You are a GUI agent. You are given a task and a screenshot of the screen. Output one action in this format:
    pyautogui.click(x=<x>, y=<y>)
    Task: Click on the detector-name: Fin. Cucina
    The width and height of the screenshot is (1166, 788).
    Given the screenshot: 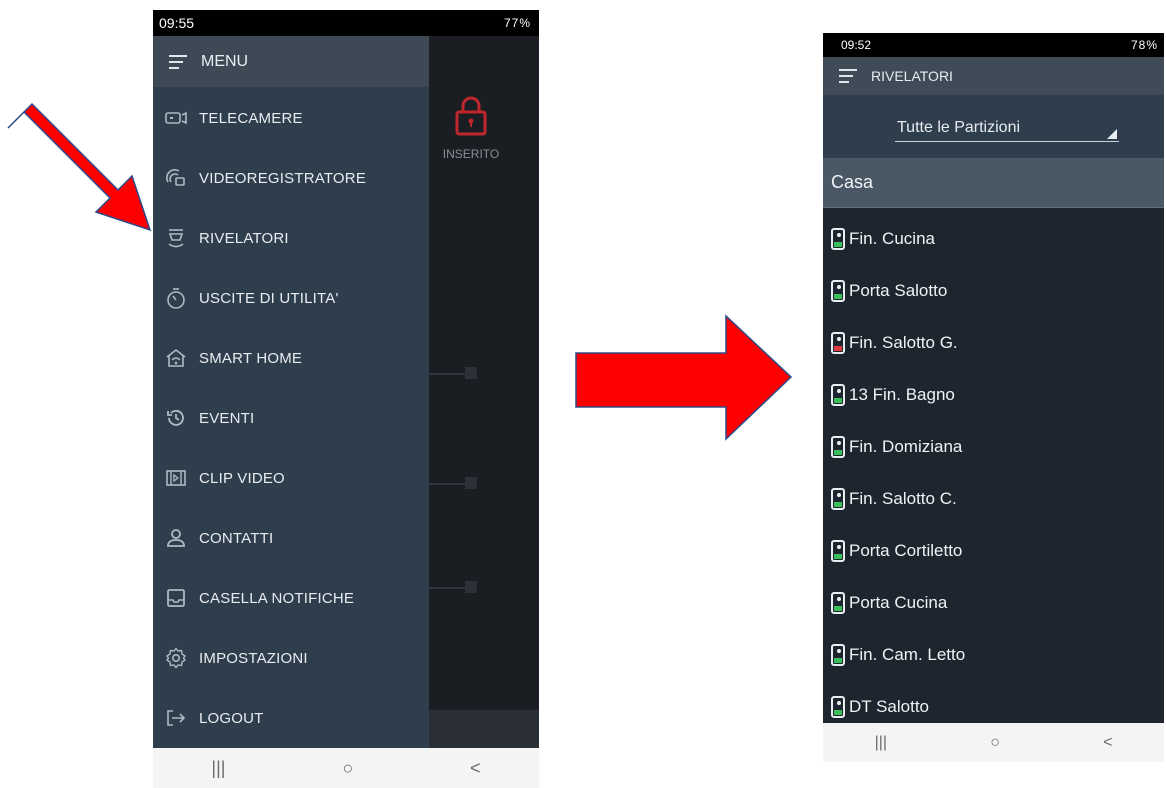 What is the action you would take?
    pyautogui.click(x=892, y=238)
    